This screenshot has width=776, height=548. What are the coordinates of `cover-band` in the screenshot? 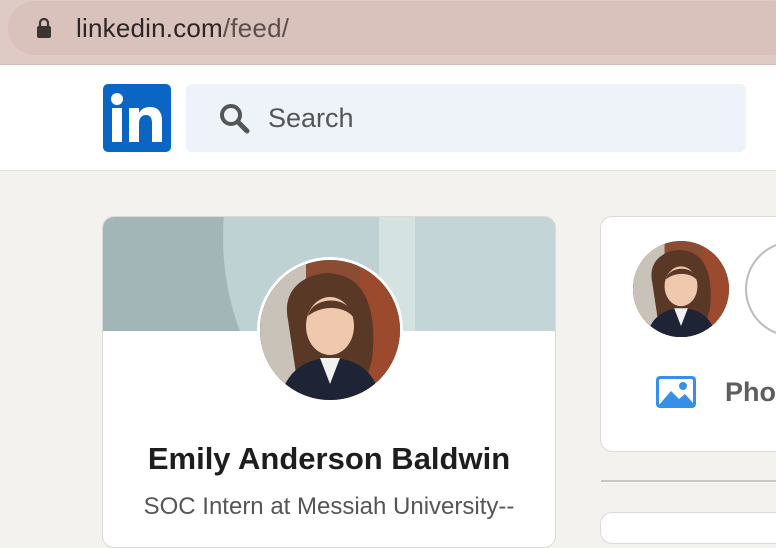 It's located at (485, 274).